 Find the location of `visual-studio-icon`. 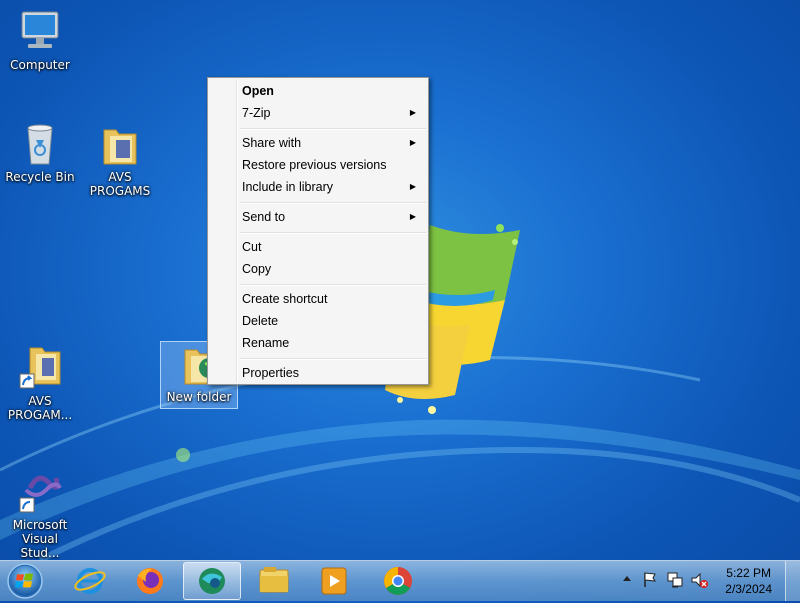

visual-studio-icon is located at coordinates (40, 492).